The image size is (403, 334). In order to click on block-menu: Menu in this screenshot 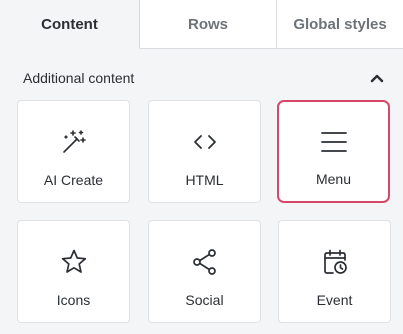, I will do `click(333, 151)`.